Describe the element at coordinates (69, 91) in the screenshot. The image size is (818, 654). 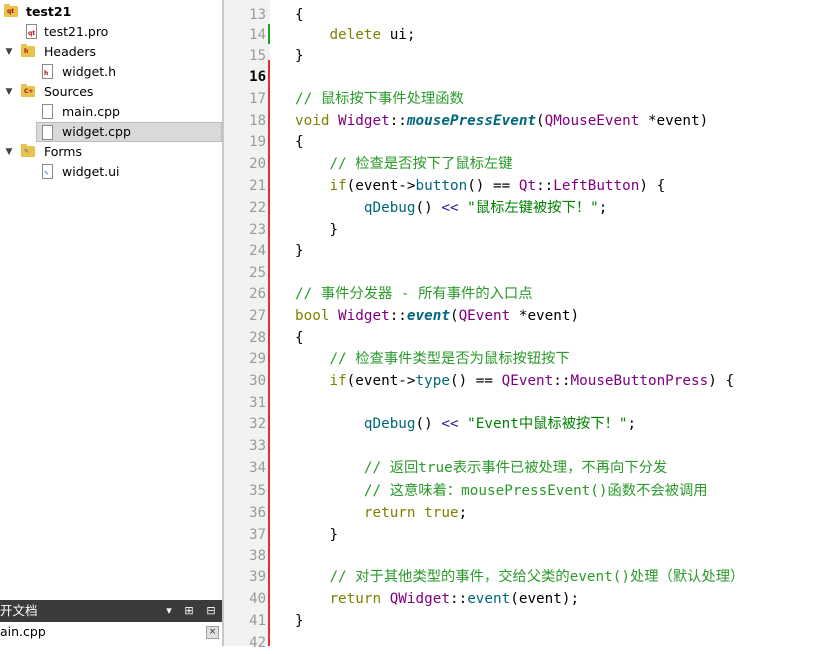
I see `tree-item-label: Sources` at that location.